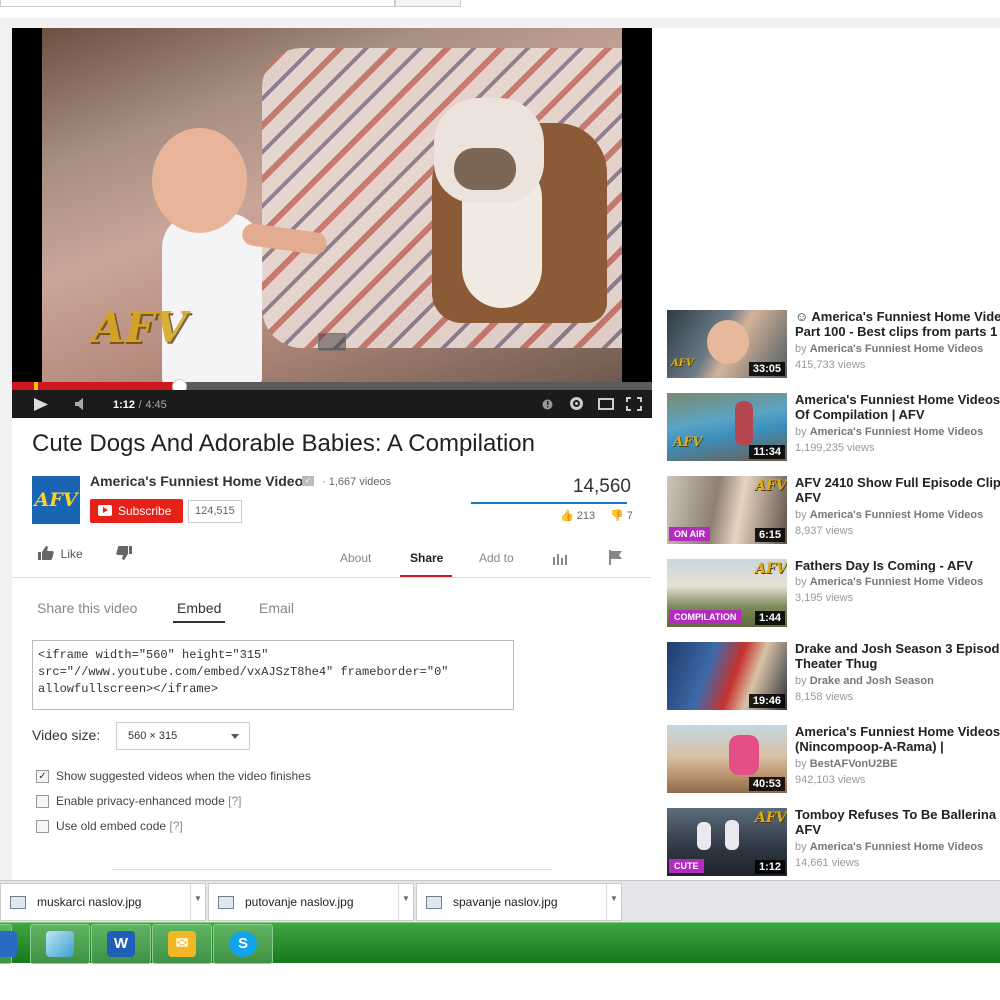 Image resolution: width=1000 pixels, height=1000 pixels. I want to click on divider, so click(332, 577).